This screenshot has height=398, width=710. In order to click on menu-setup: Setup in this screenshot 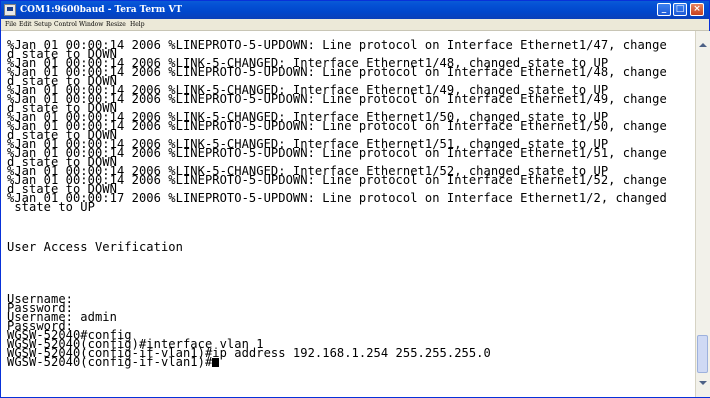, I will do `click(43, 24)`.